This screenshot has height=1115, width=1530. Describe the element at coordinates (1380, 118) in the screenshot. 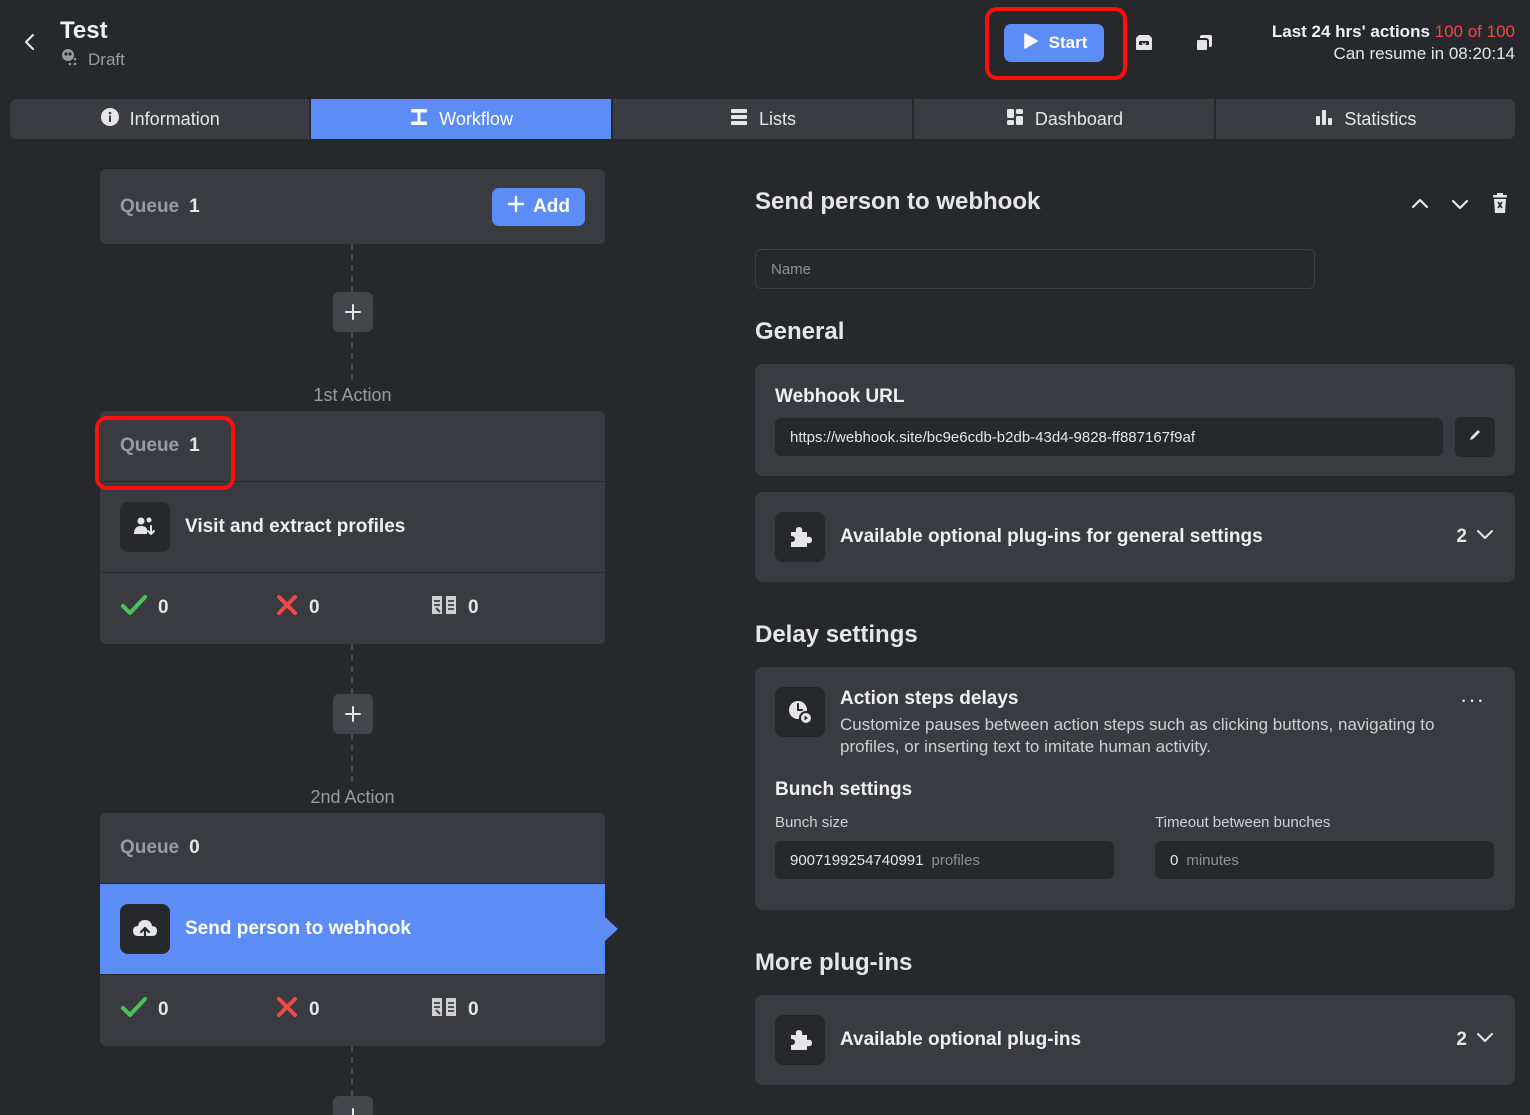

I see `tab-label: Statistics` at that location.